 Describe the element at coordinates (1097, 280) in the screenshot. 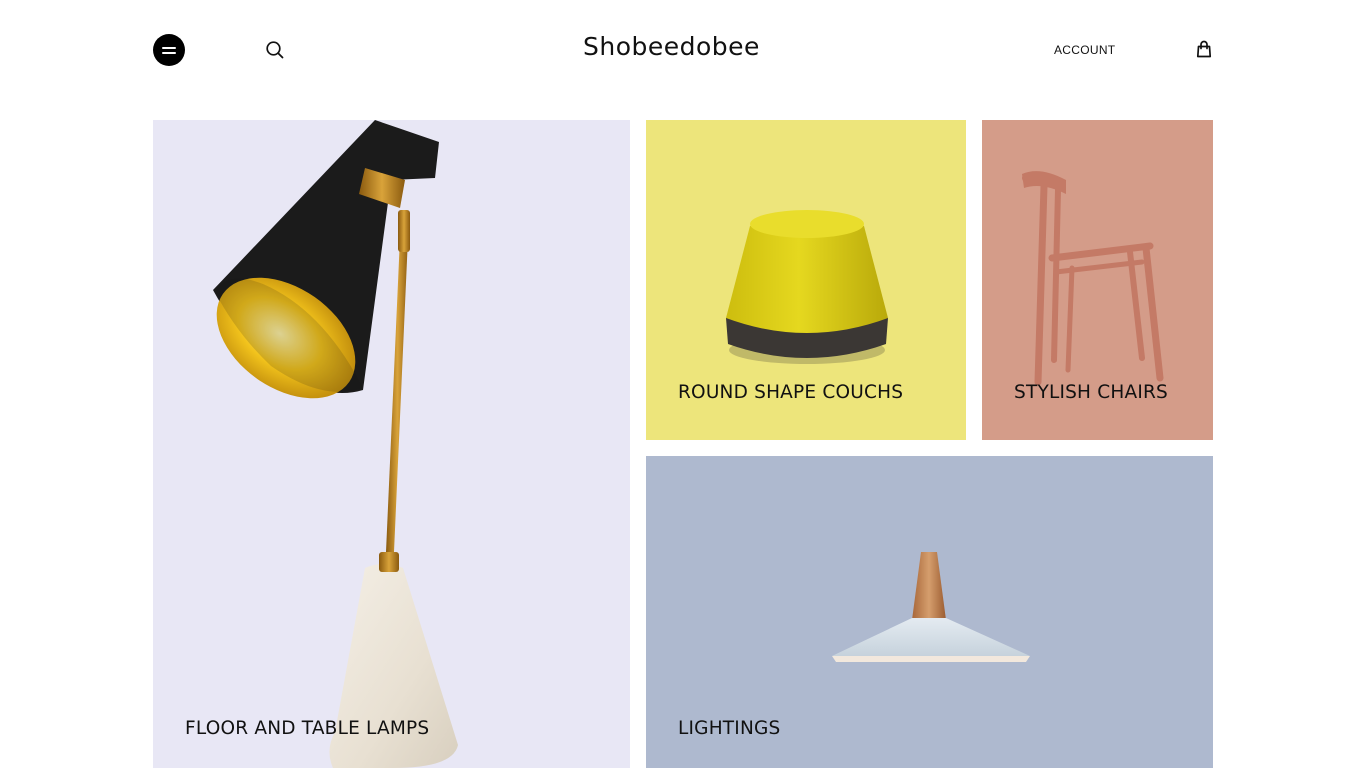

I see `category-tile-chairs: STYLISH CHAIRS` at that location.